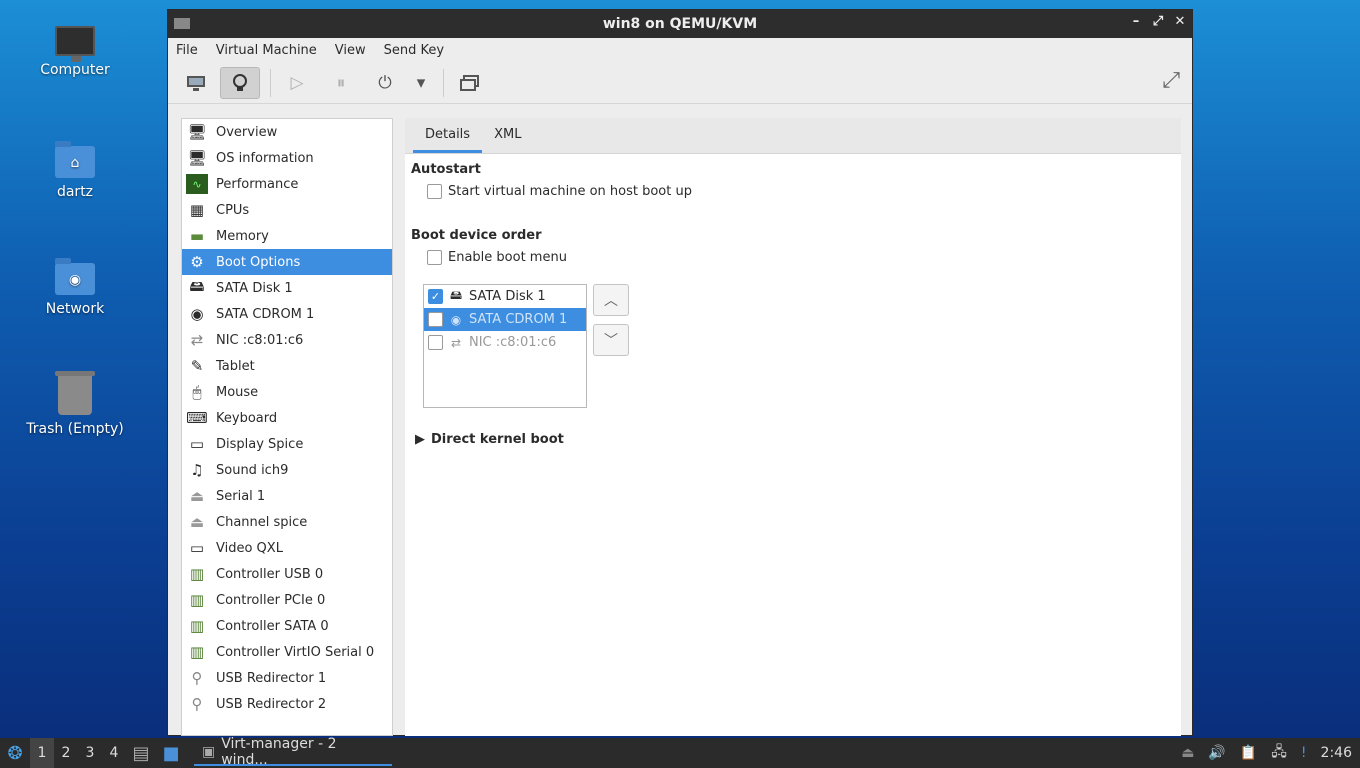 This screenshot has width=1360, height=768. What do you see at coordinates (507, 135) in the screenshot?
I see `tab-xml: XML` at bounding box center [507, 135].